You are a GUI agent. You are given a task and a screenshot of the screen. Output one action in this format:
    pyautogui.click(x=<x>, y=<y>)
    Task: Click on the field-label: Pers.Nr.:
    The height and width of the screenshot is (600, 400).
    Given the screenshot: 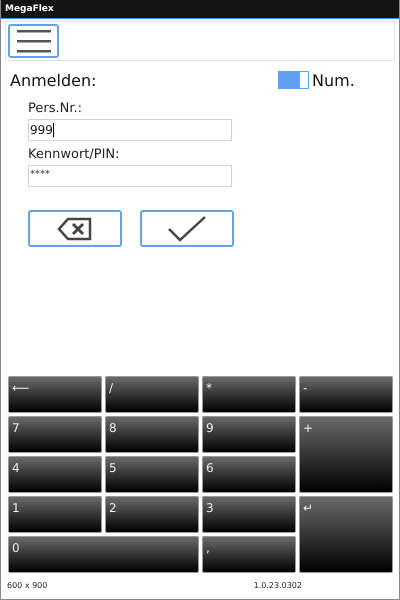 What is the action you would take?
    pyautogui.click(x=56, y=108)
    